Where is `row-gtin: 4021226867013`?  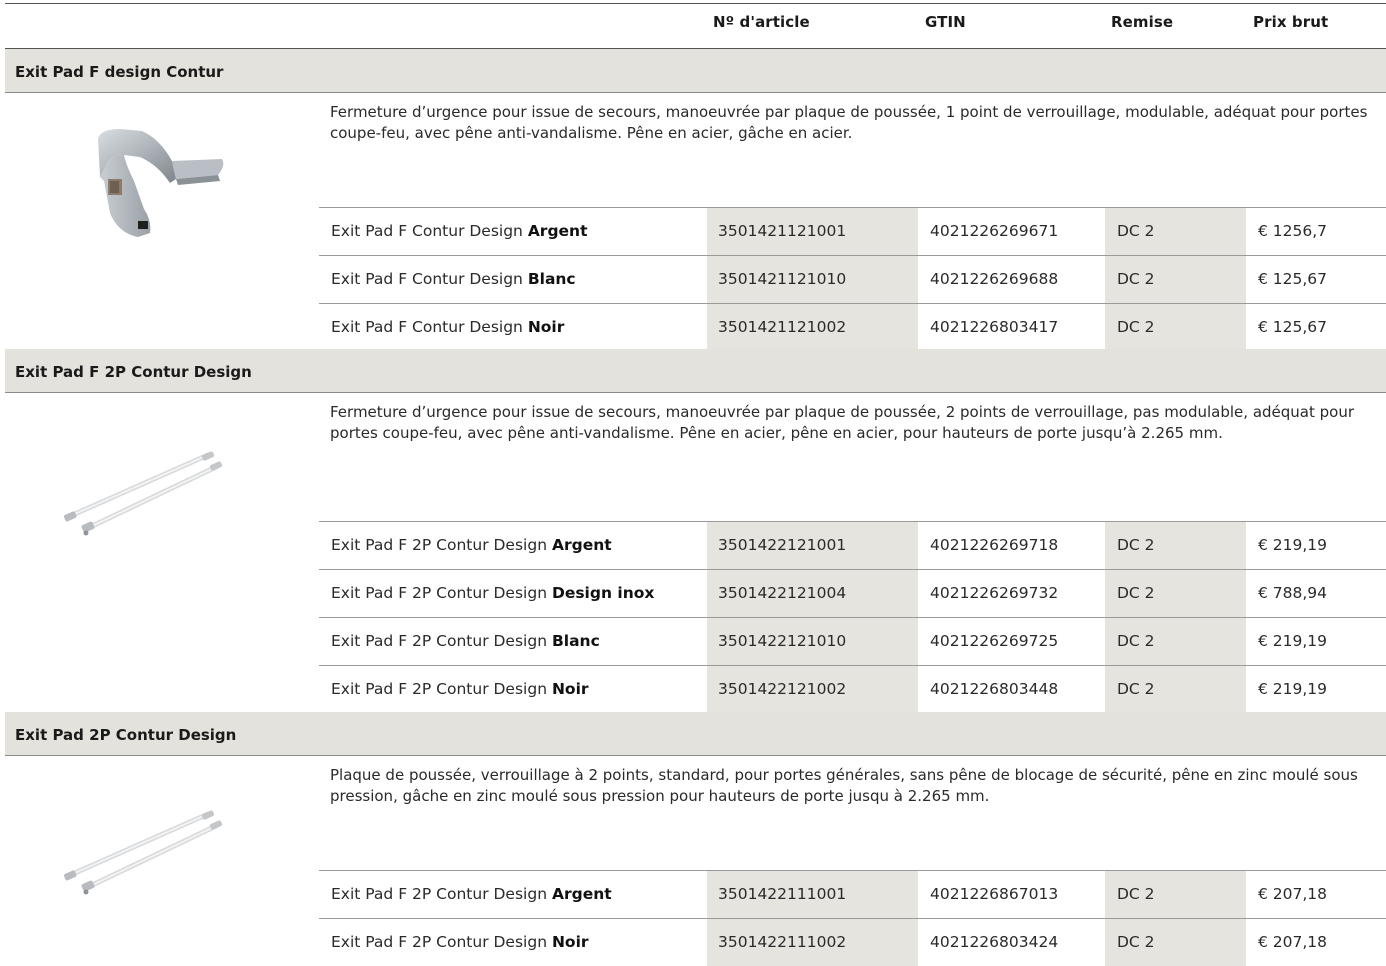
row-gtin: 4021226867013 is located at coordinates (994, 894).